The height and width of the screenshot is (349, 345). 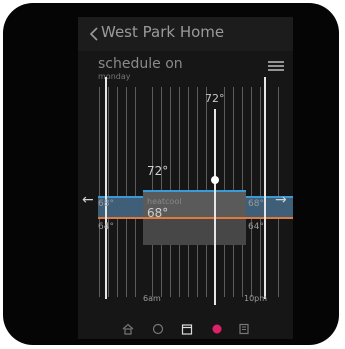 I want to click on cool-setpoint-line-middle, so click(x=194, y=191).